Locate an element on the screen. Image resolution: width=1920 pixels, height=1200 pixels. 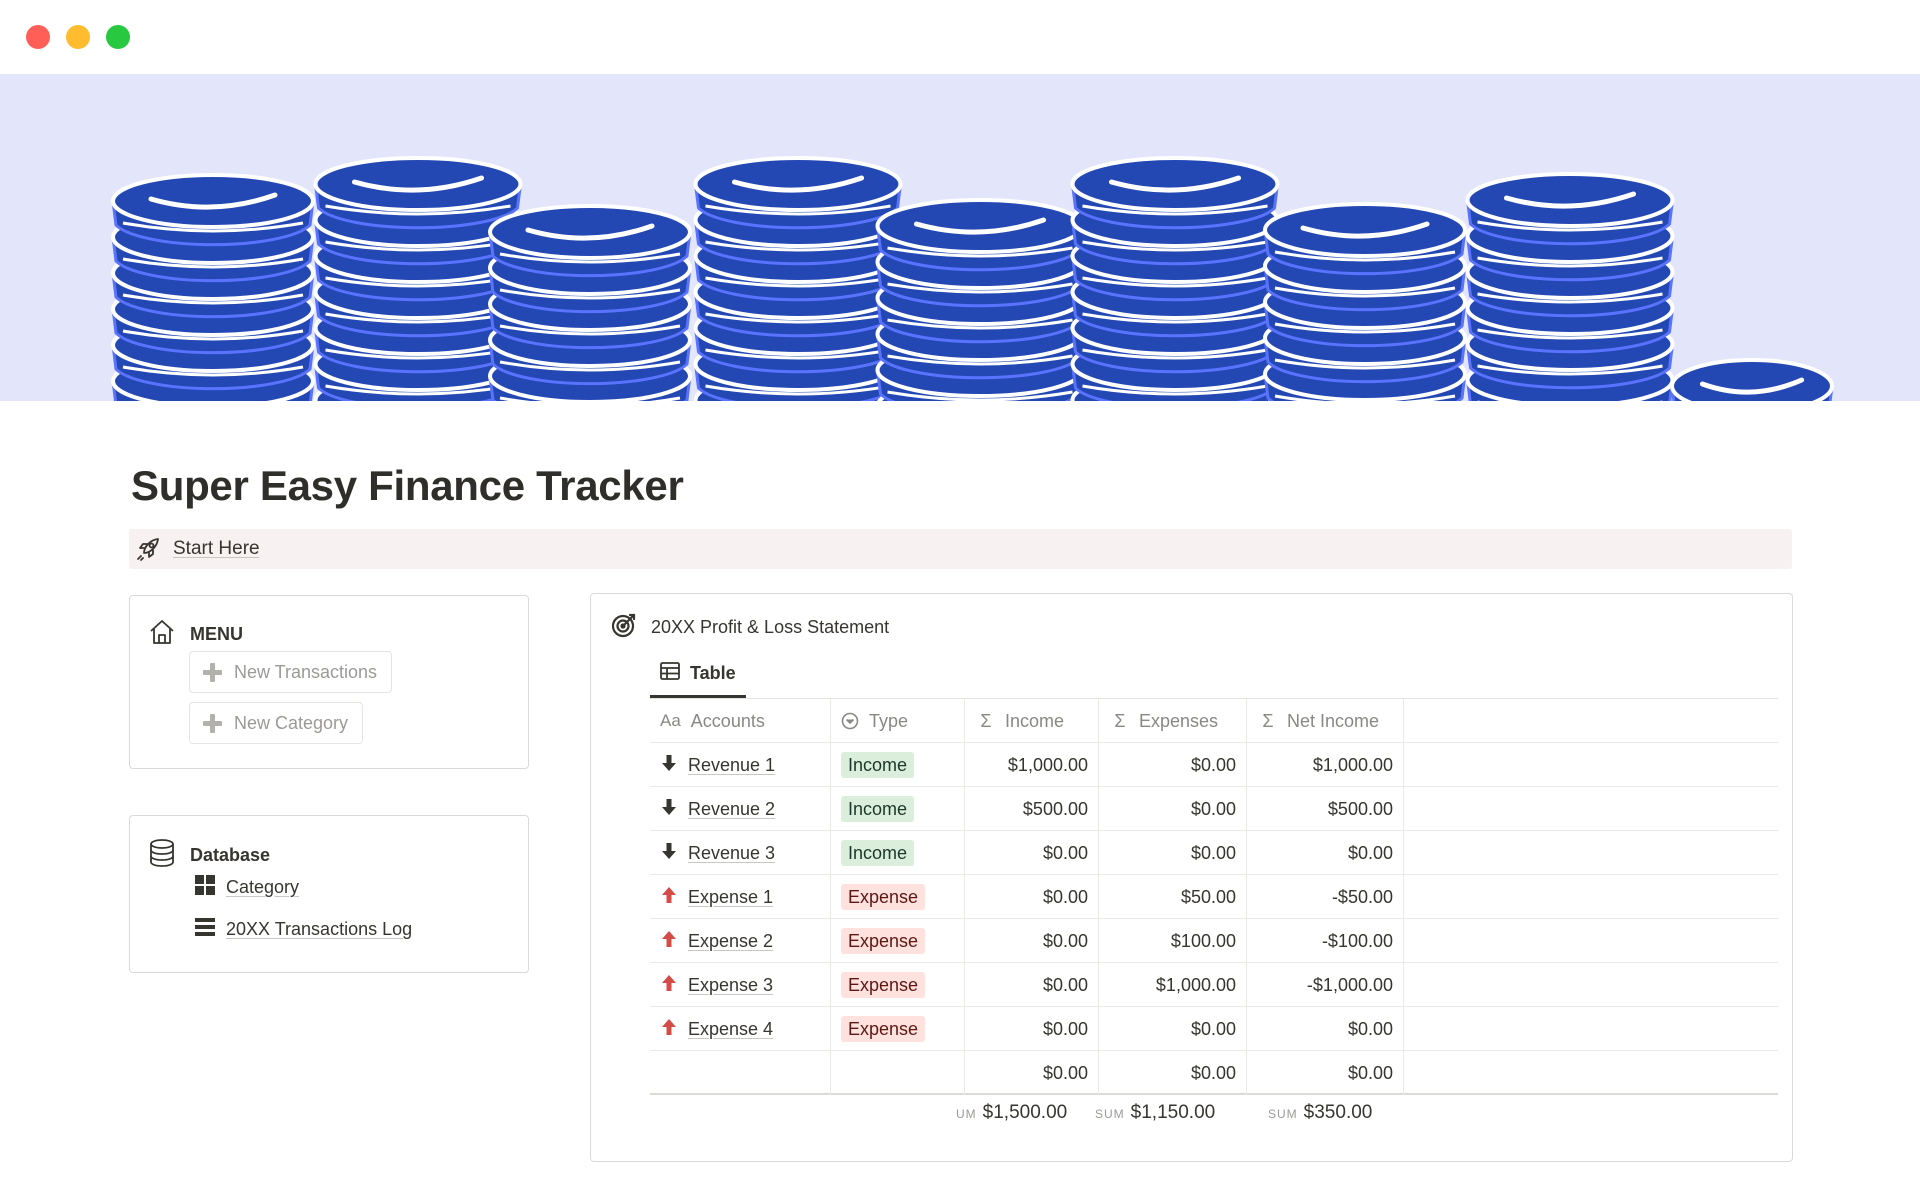
table-row: Expense 3 Expense $0.00 $1,000.00 -$1,000.00 is located at coordinates (1214, 985).